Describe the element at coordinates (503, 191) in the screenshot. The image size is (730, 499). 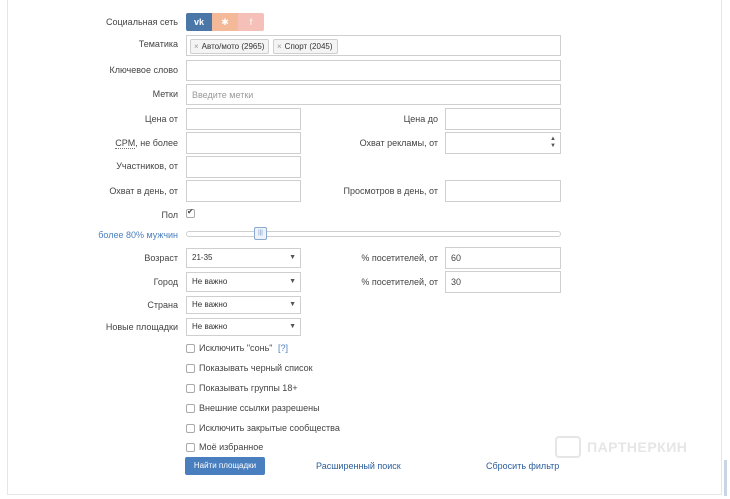
I see `daily-views-input` at that location.